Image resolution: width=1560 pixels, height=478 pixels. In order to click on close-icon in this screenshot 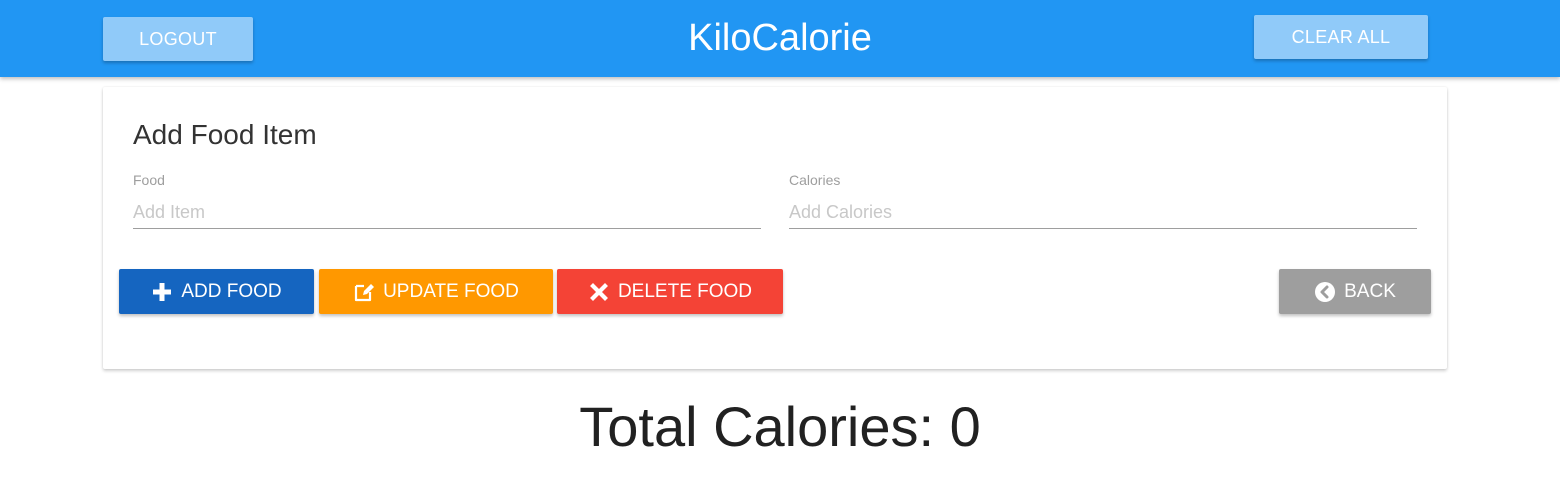, I will do `click(599, 292)`.